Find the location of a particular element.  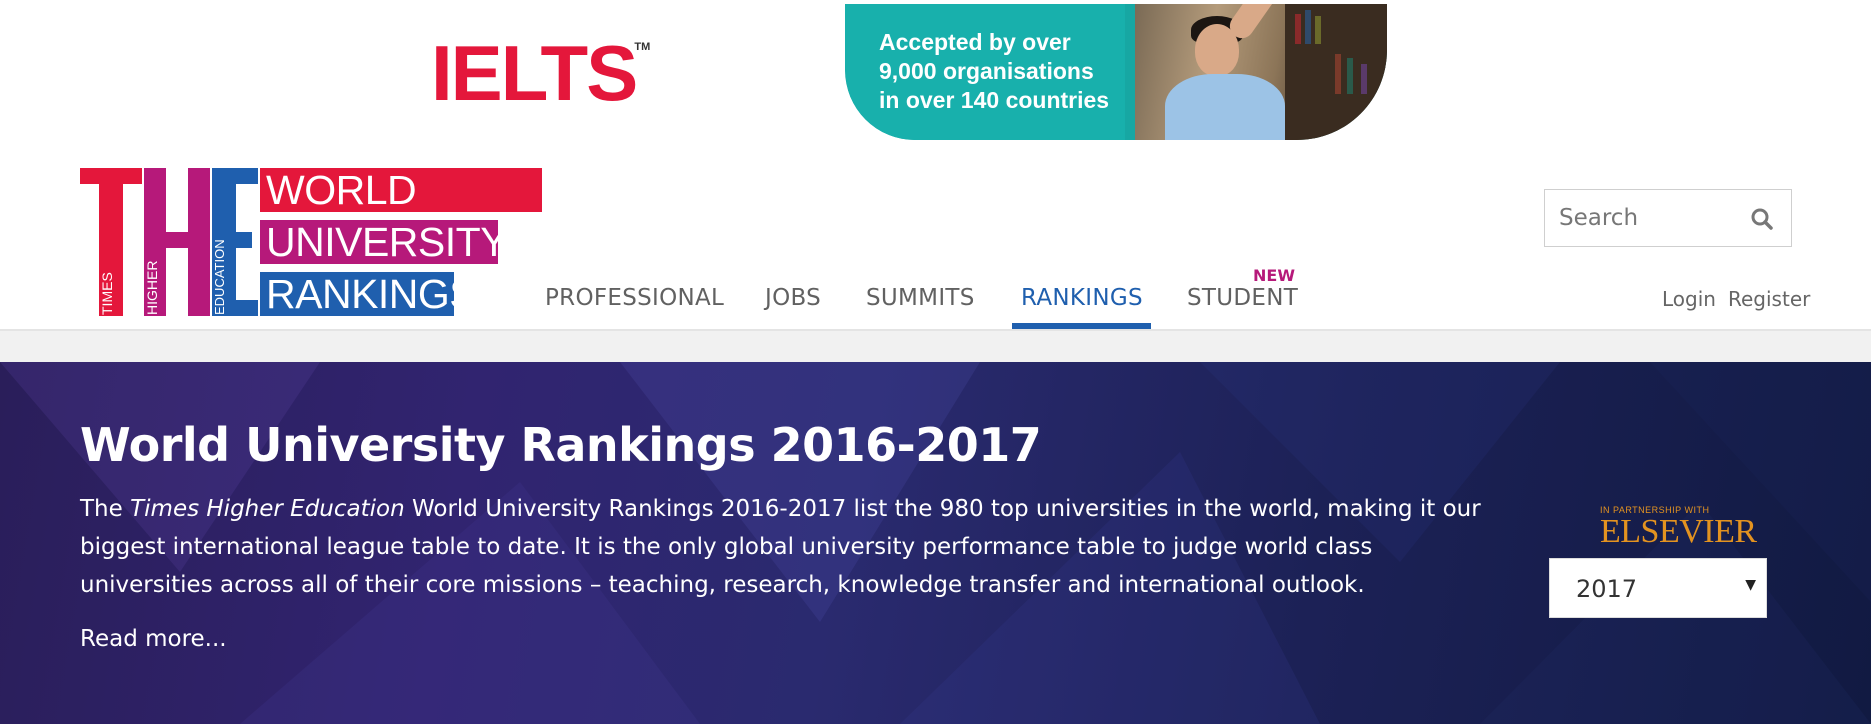

page-spacer is located at coordinates (935, 346).